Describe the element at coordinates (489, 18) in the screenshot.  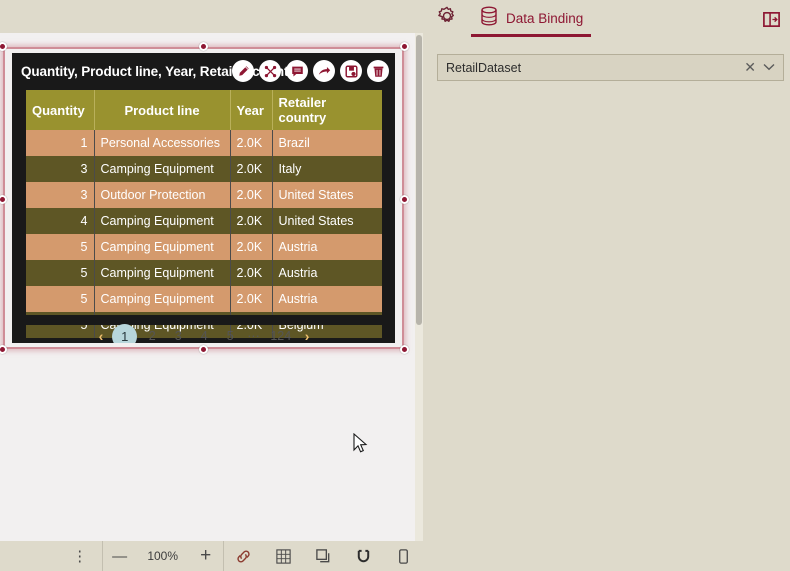
I see `database-icon` at that location.